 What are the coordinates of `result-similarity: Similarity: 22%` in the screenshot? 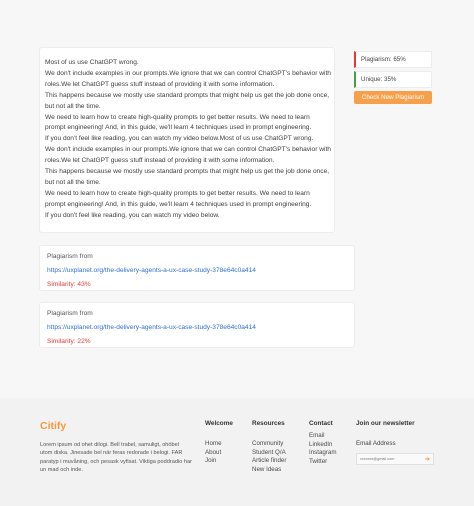 It's located at (69, 341).